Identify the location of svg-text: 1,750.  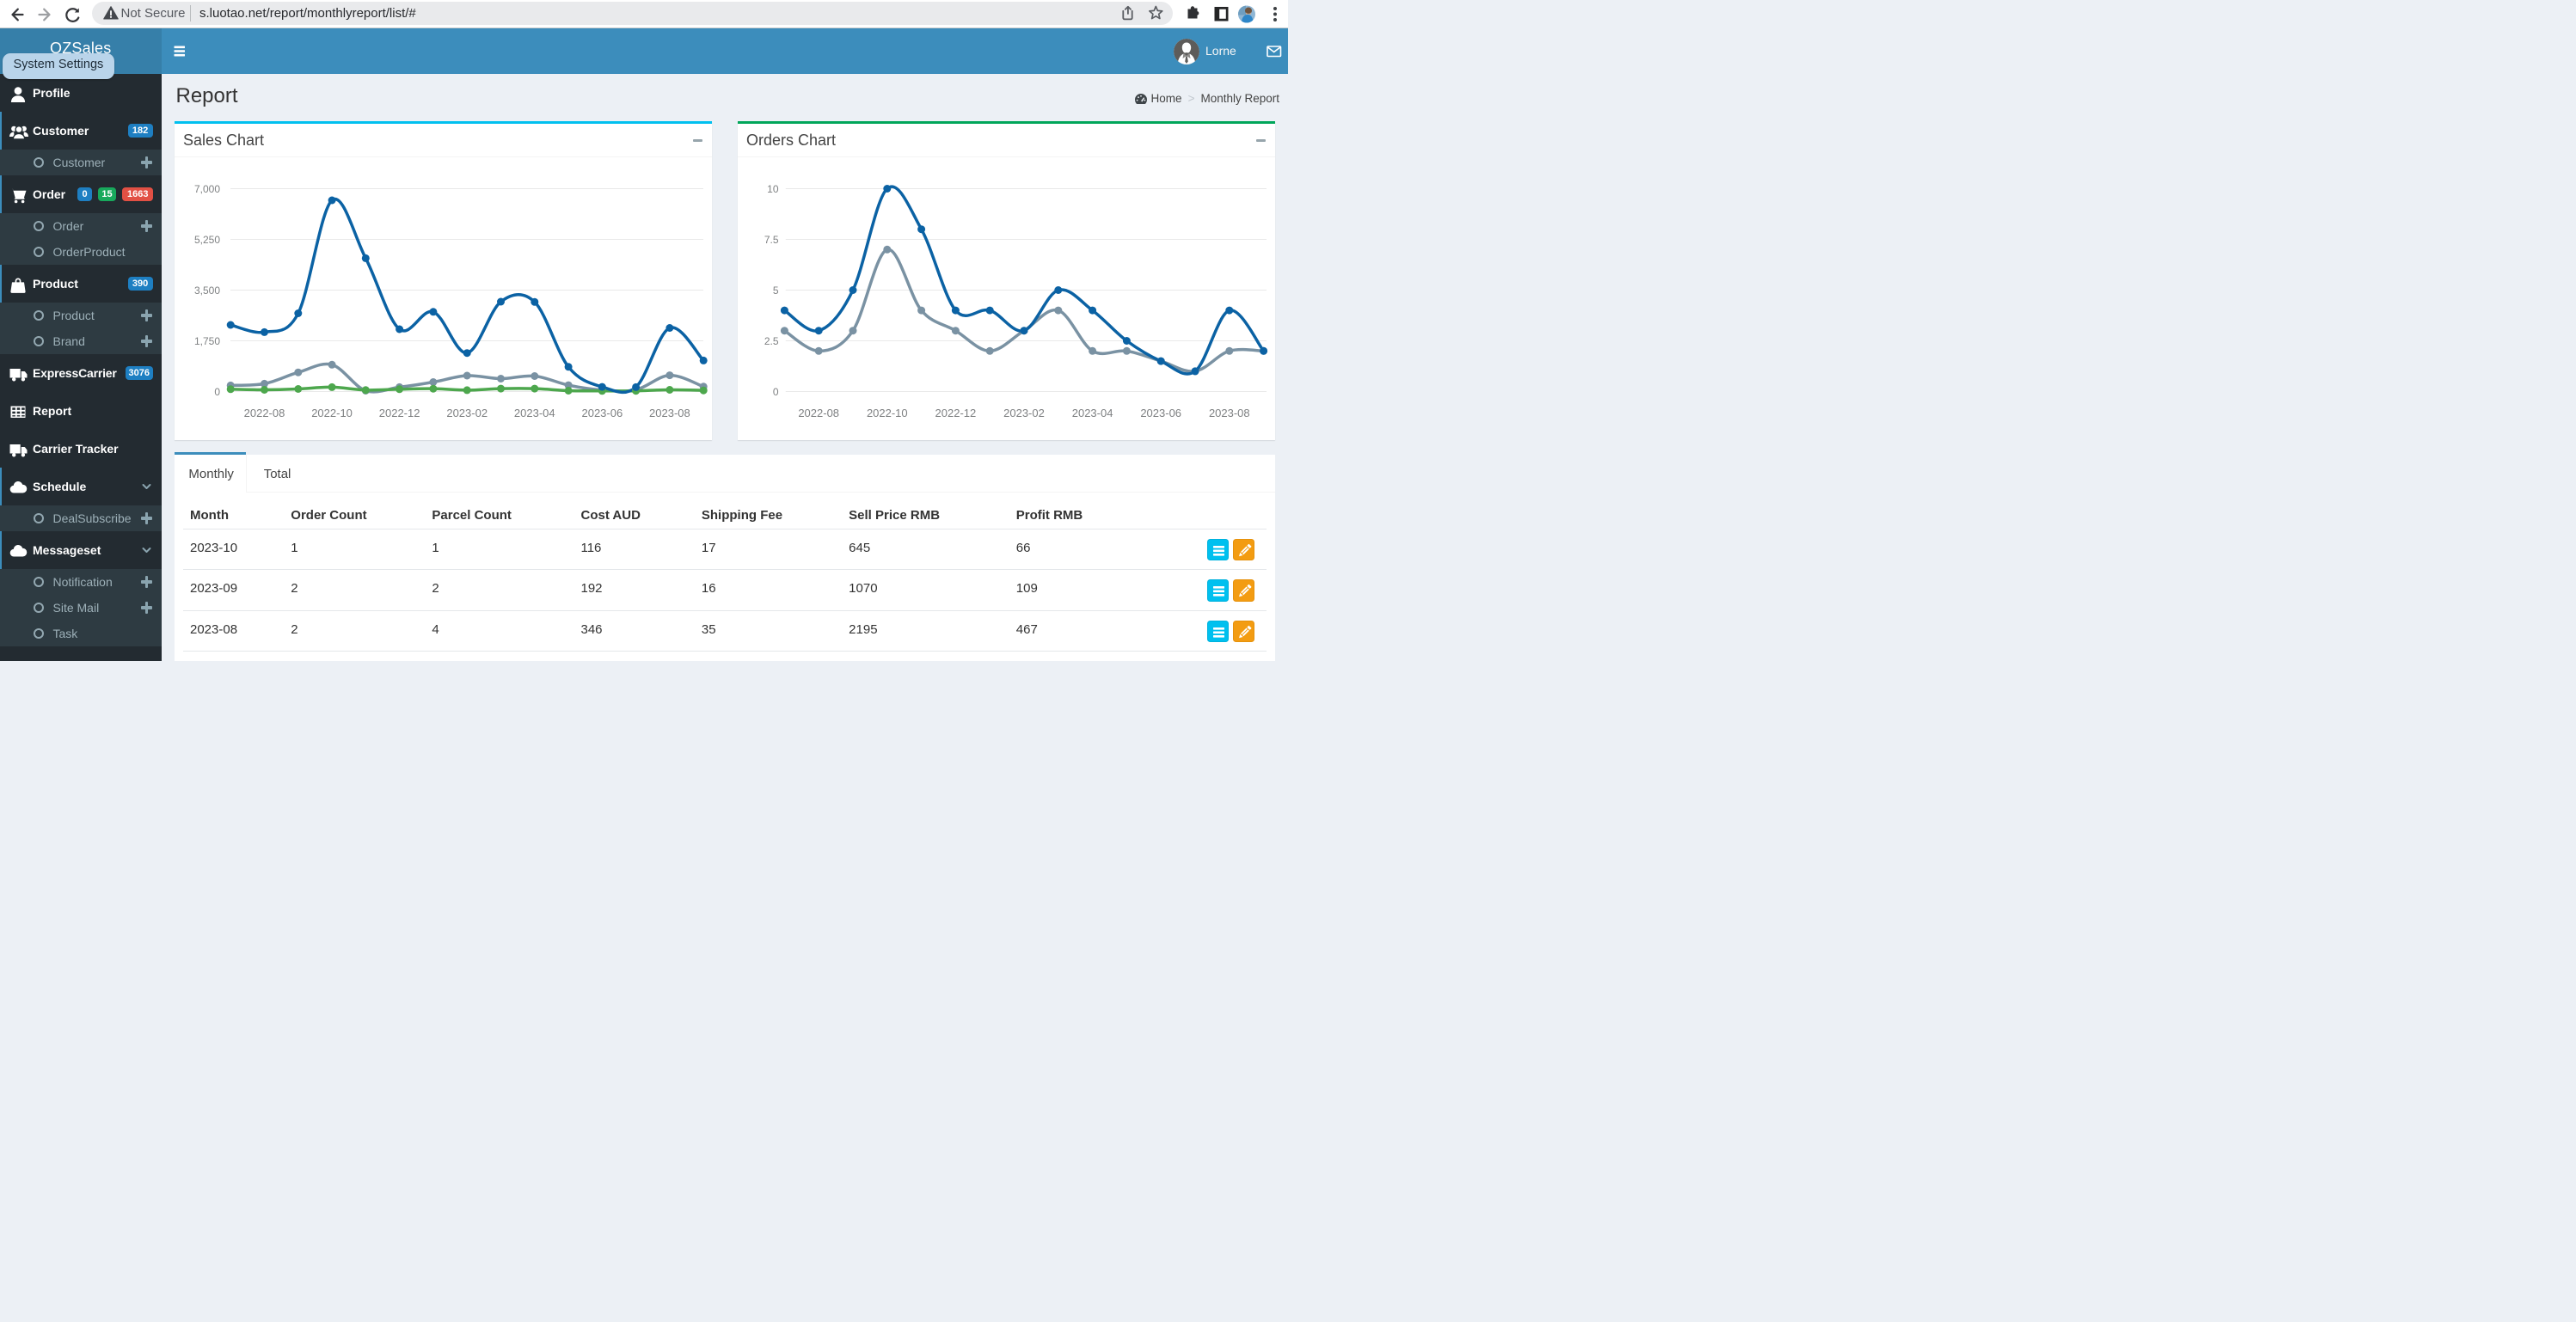
(207, 341).